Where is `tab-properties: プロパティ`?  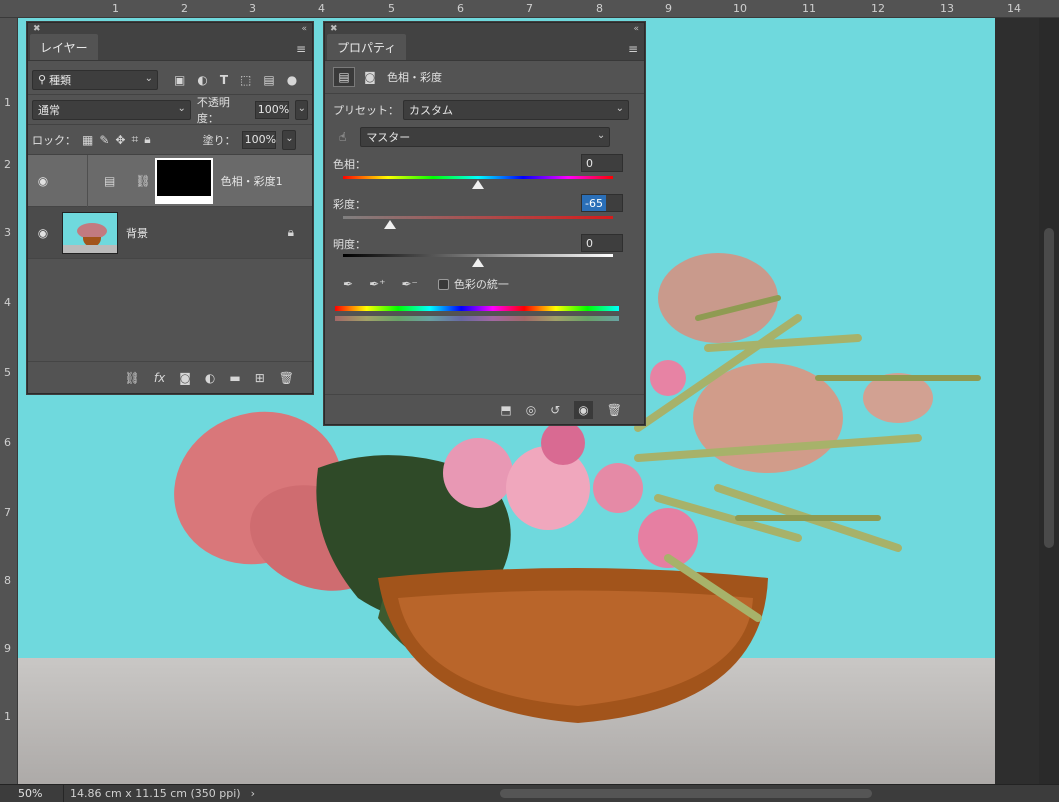
tab-properties: プロパティ is located at coordinates (367, 47).